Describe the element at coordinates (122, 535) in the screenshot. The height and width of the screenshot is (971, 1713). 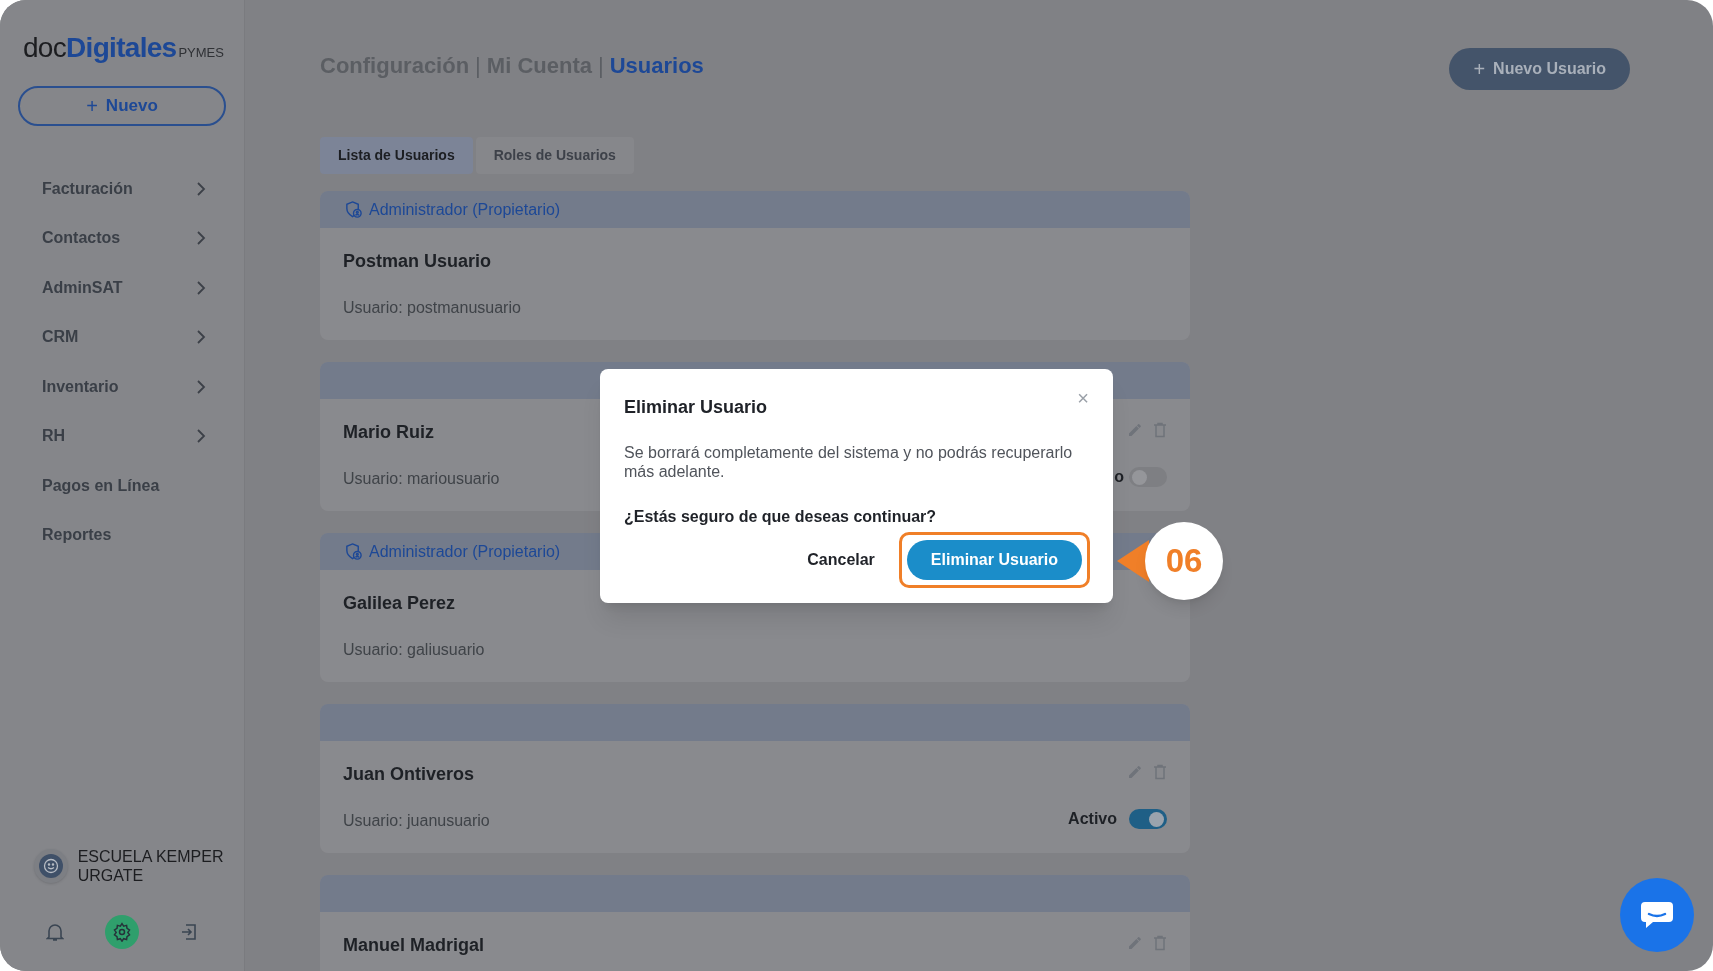
I see `nav-item: Reportes` at that location.